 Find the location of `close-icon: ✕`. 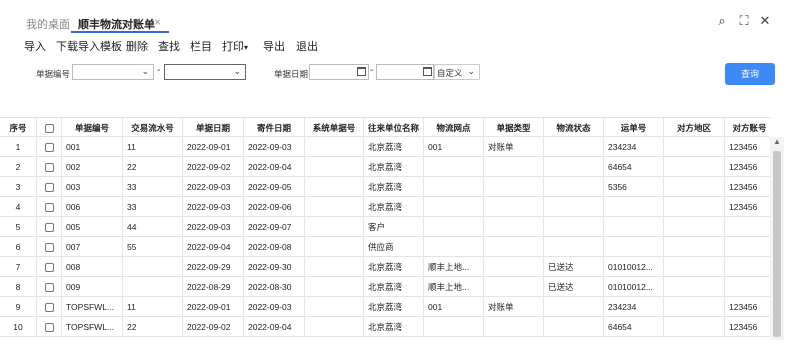

close-icon: ✕ is located at coordinates (765, 21).